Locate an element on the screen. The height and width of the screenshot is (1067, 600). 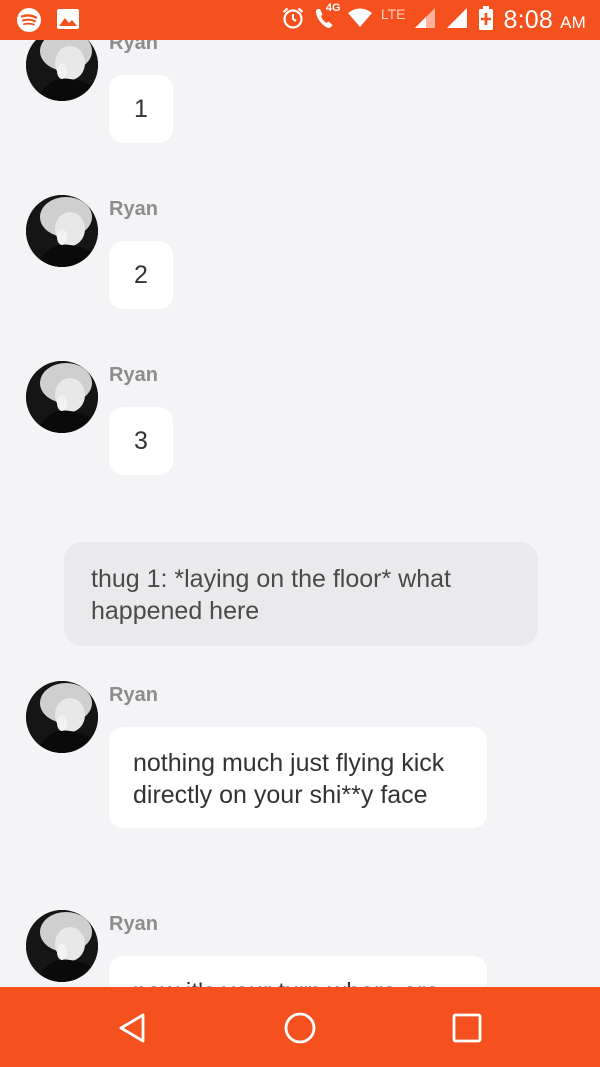
alarm-icon is located at coordinates (293, 20).